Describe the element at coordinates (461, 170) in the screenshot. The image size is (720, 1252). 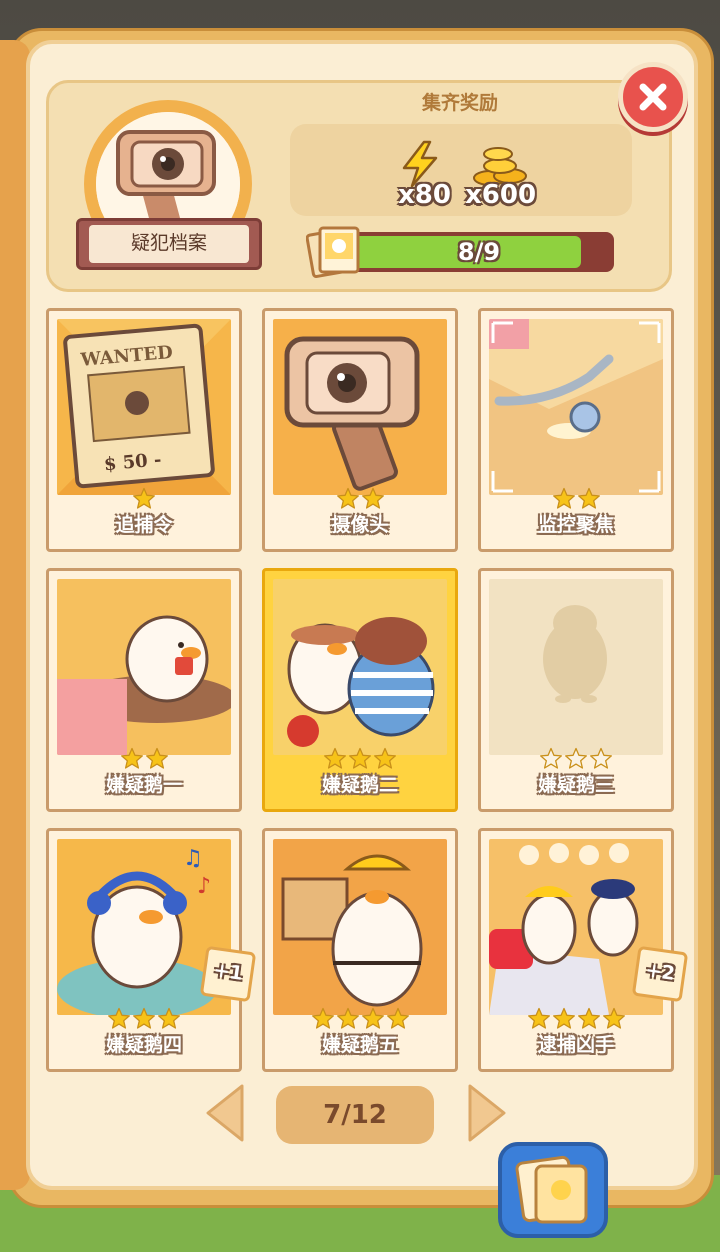
I see `reward-box` at that location.